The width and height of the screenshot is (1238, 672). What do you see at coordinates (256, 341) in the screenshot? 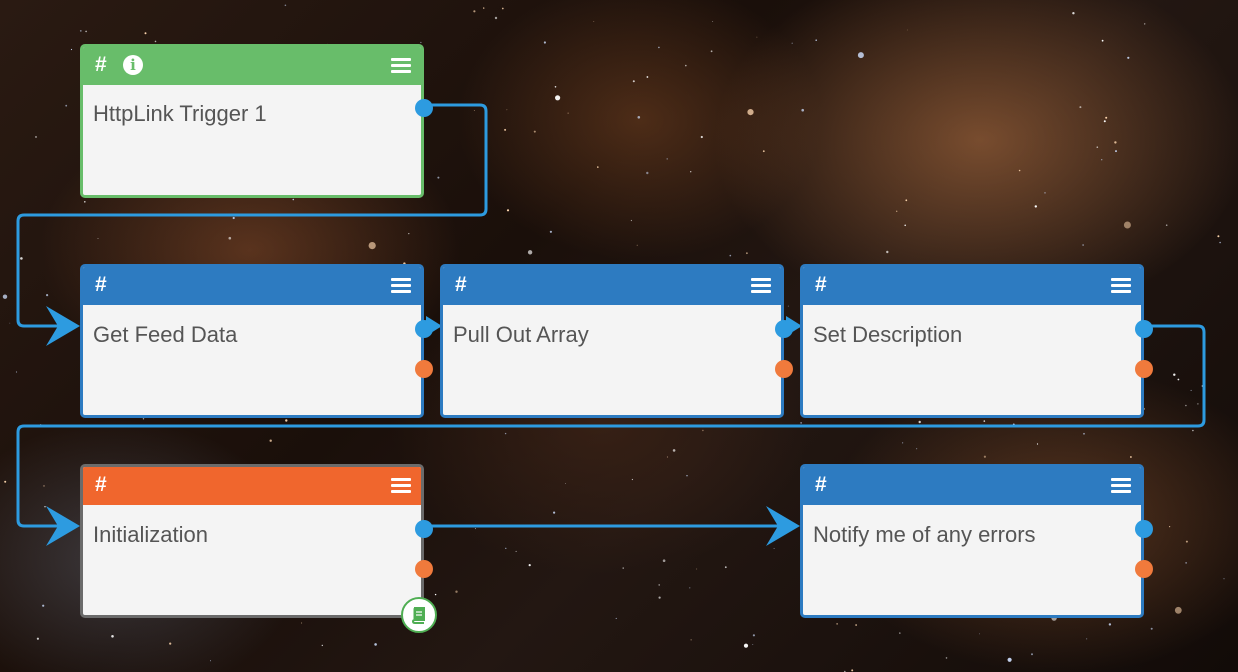
I see `node-get-feed-data: # Get Feed Data` at bounding box center [256, 341].